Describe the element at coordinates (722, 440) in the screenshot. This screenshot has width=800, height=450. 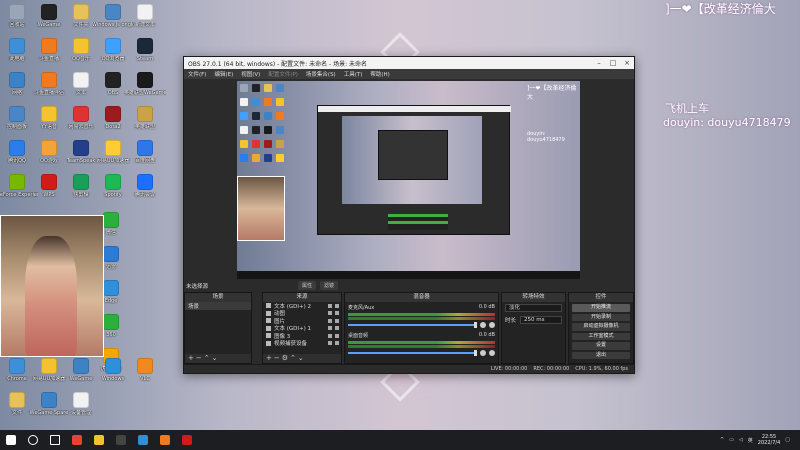
I see `tray-chevron-icon: ^` at that location.